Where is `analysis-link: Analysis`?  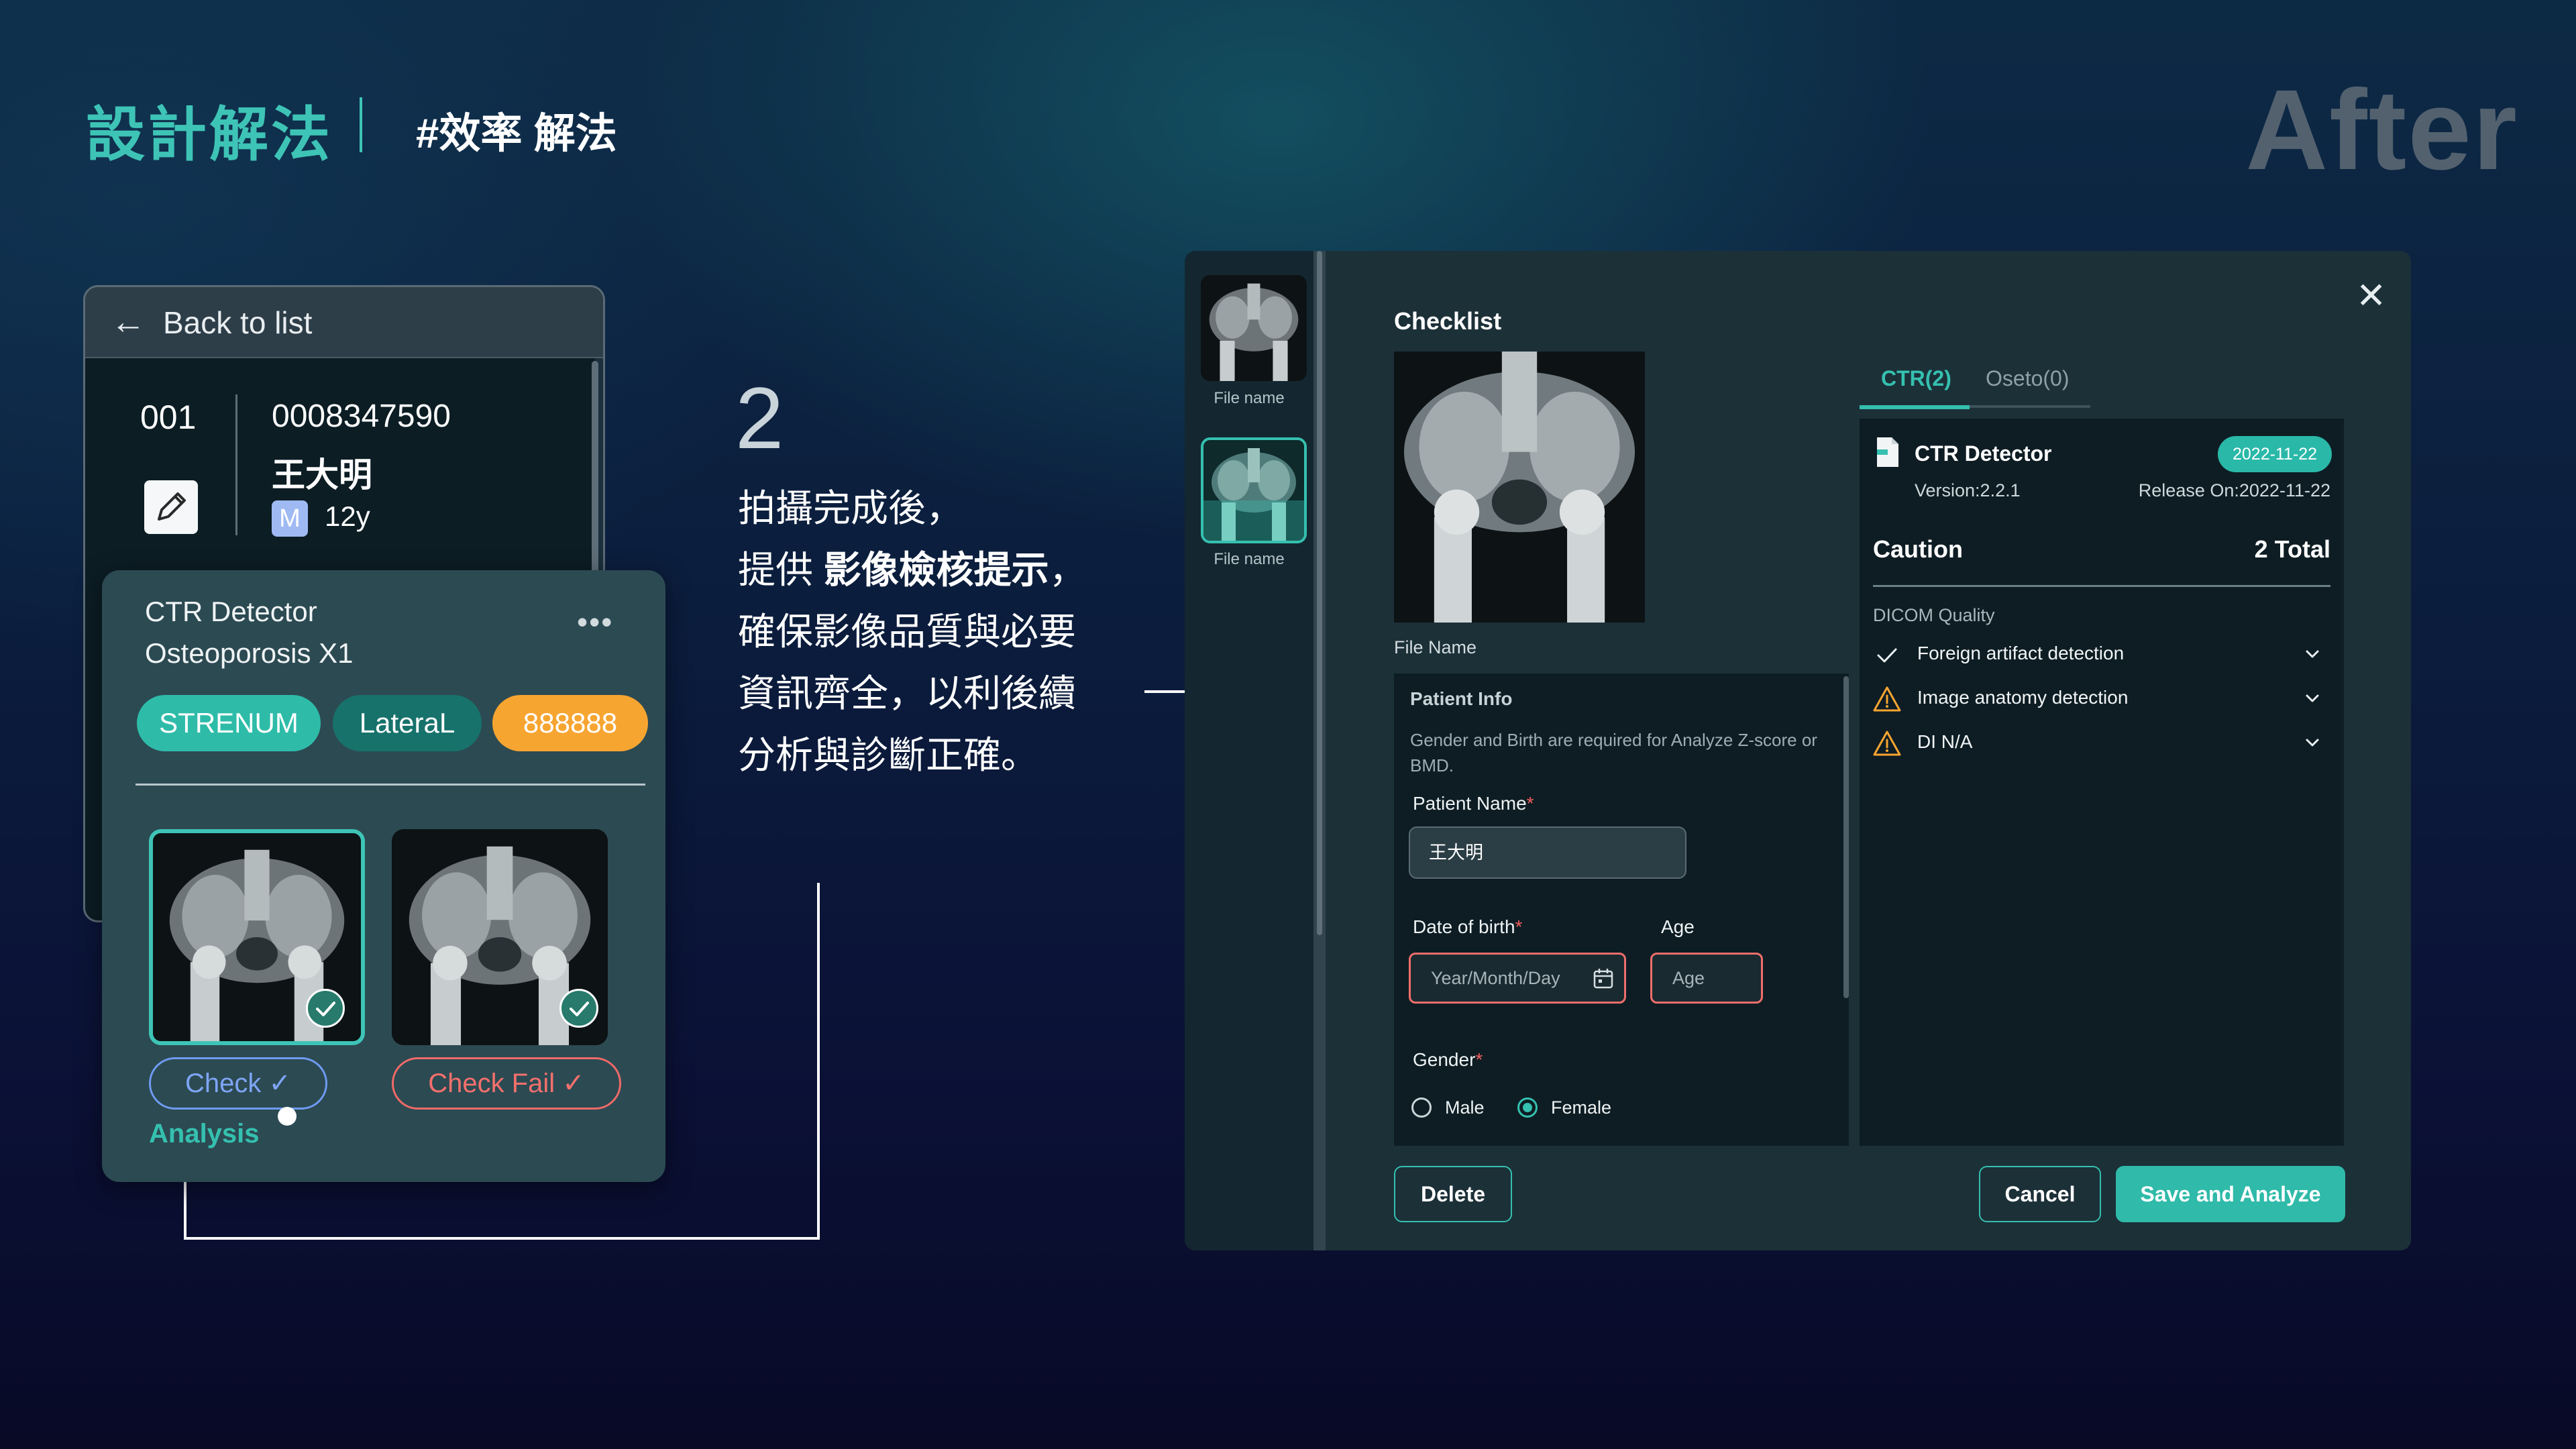
analysis-link: Analysis is located at coordinates (204, 1134).